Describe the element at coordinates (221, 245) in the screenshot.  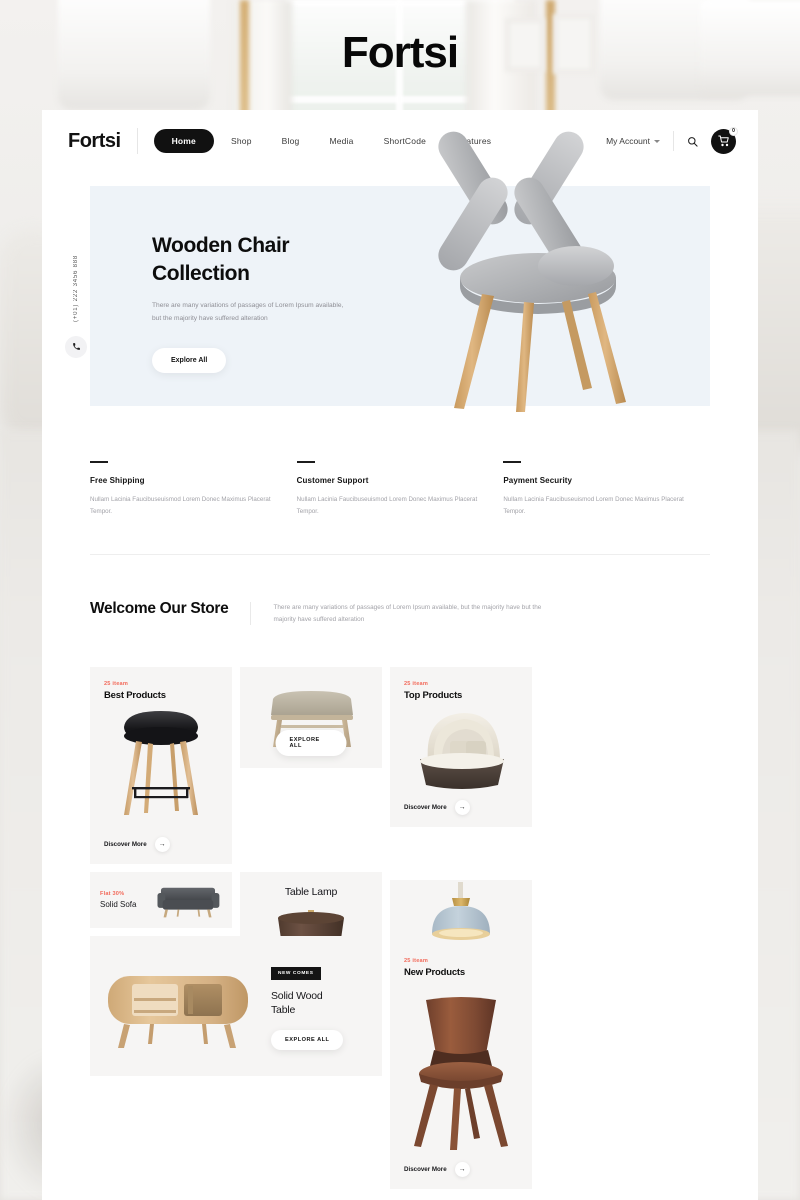
I see `hero-title-line1: Wooden Chair` at that location.